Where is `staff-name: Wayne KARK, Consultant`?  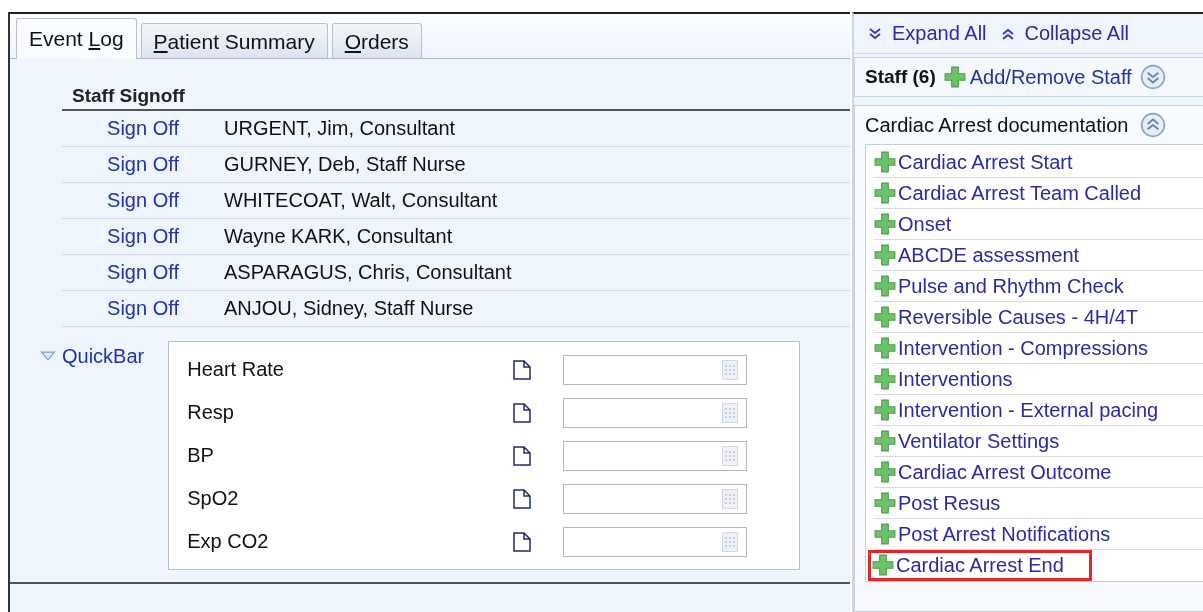
staff-name: Wayne KARK, Consultant is located at coordinates (338, 236).